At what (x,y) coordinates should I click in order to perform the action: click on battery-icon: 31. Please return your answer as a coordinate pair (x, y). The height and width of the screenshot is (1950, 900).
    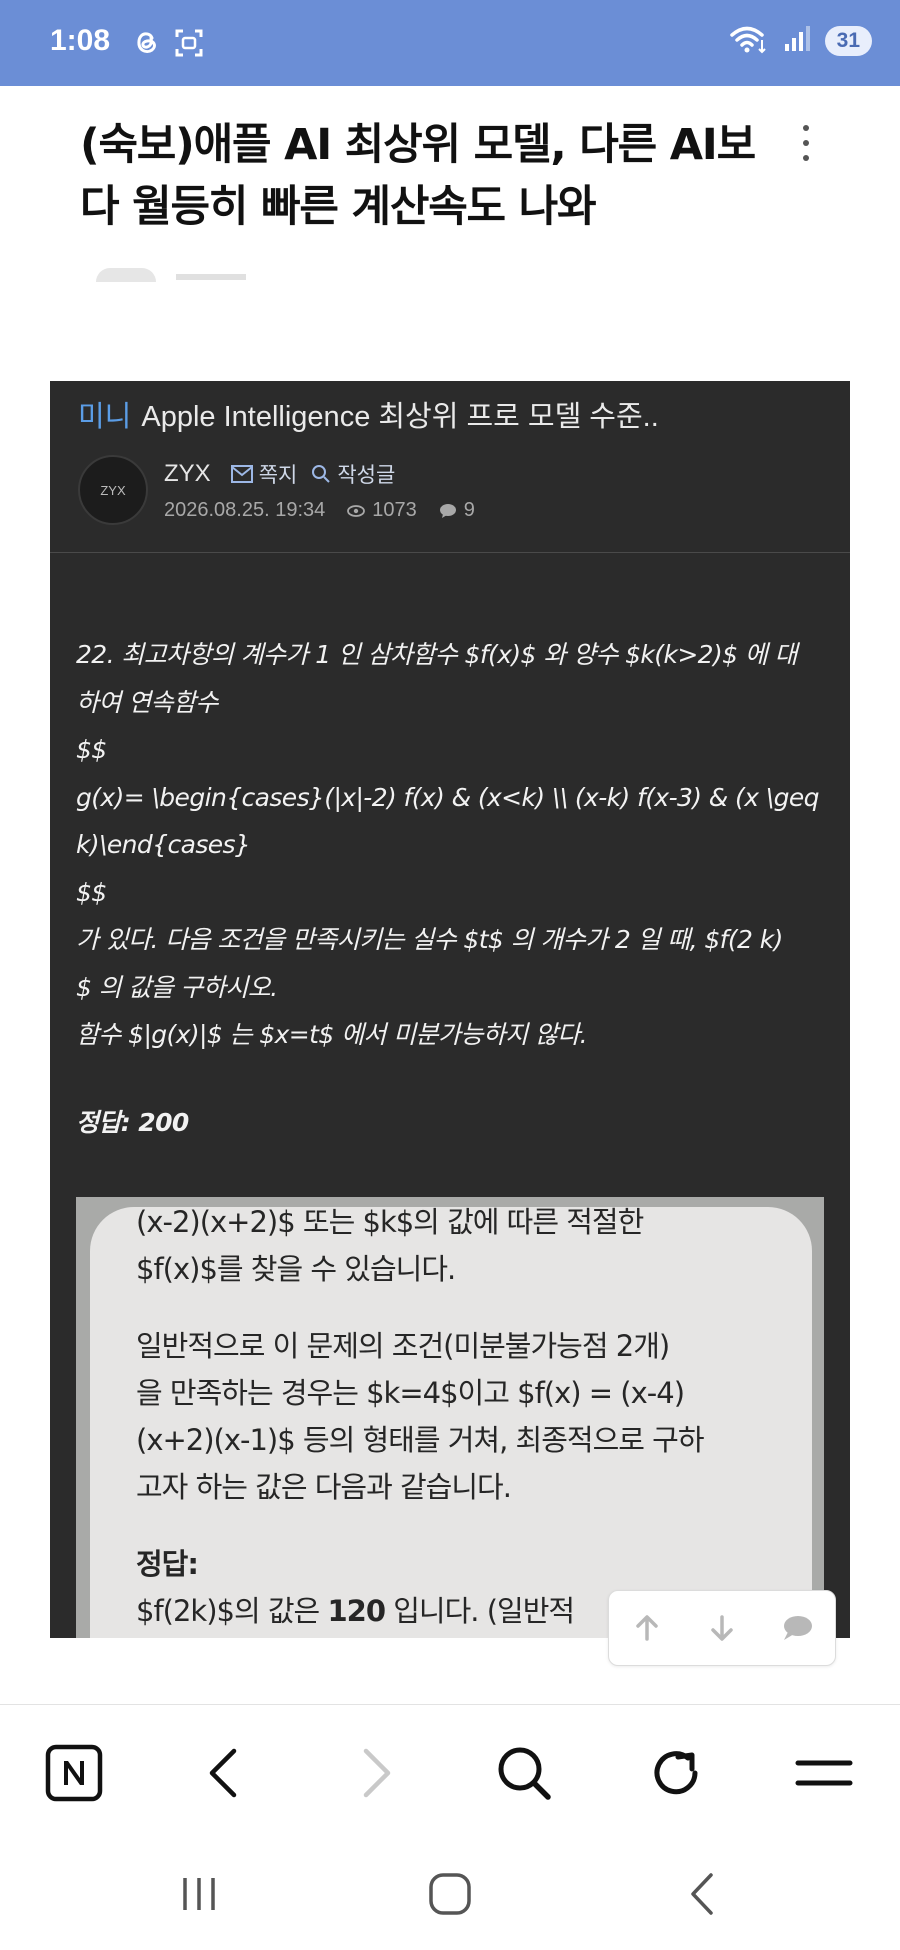
    Looking at the image, I should click on (848, 41).